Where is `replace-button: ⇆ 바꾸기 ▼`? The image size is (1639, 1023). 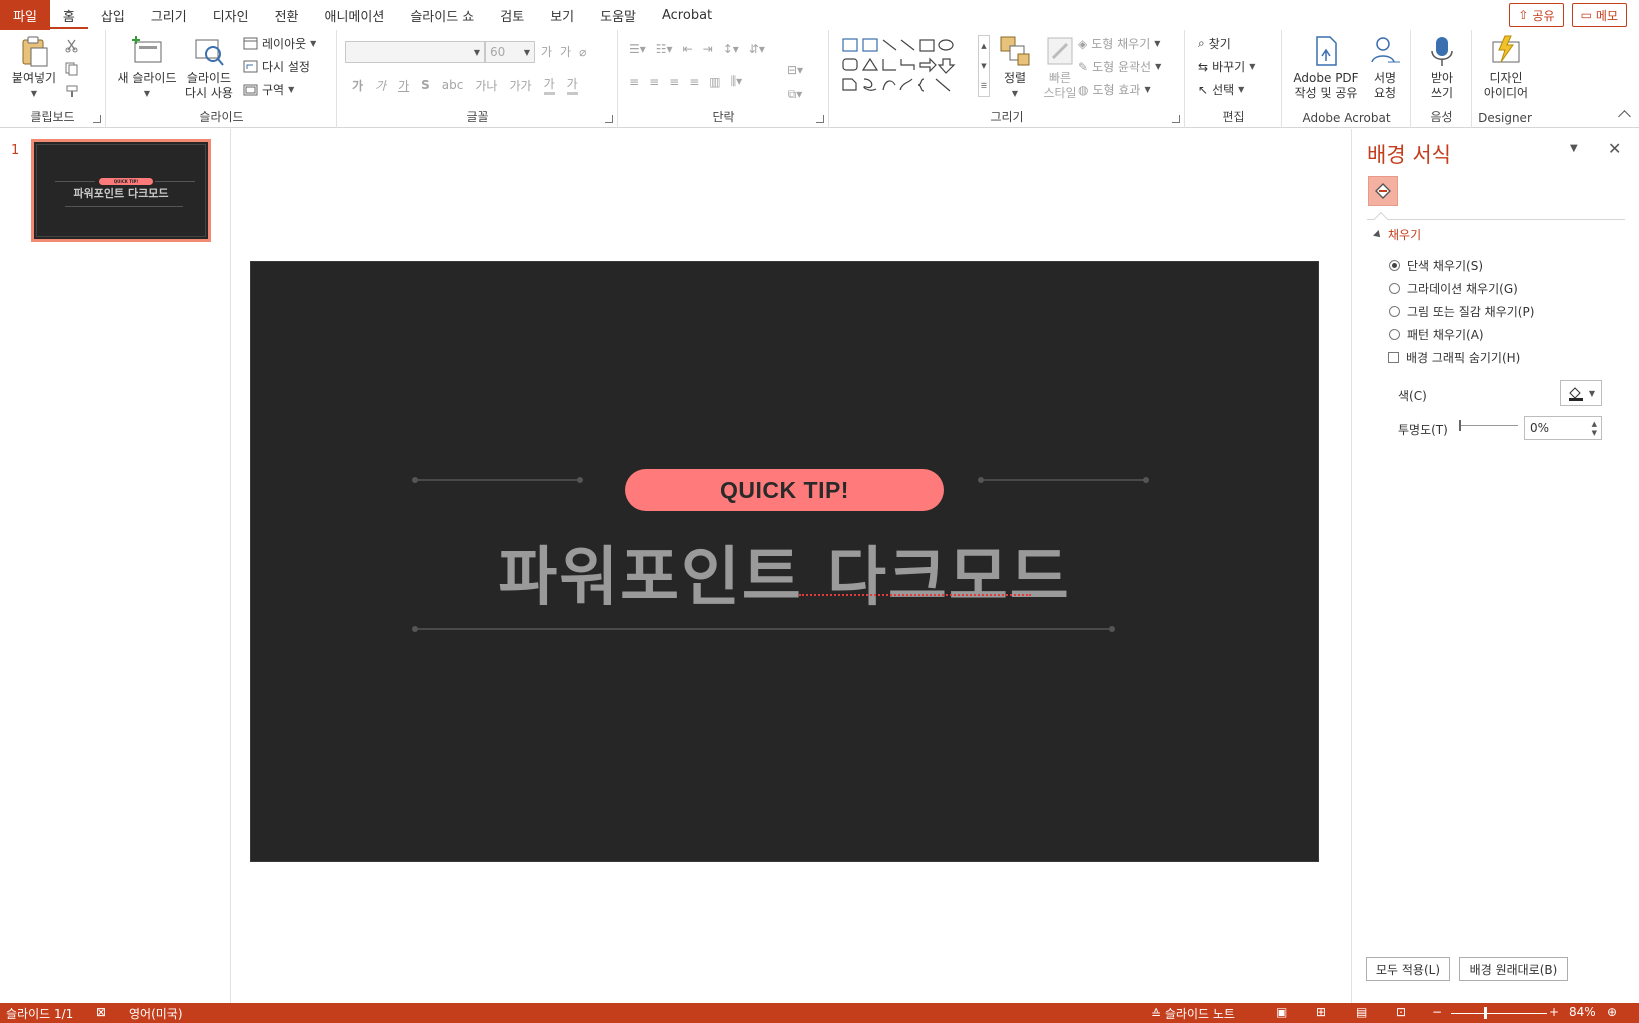 replace-button: ⇆ 바꾸기 ▼ is located at coordinates (1226, 66).